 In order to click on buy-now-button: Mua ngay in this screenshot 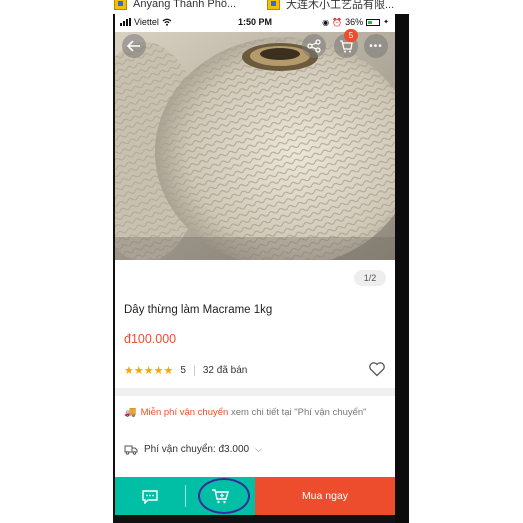, I will do `click(325, 496)`.